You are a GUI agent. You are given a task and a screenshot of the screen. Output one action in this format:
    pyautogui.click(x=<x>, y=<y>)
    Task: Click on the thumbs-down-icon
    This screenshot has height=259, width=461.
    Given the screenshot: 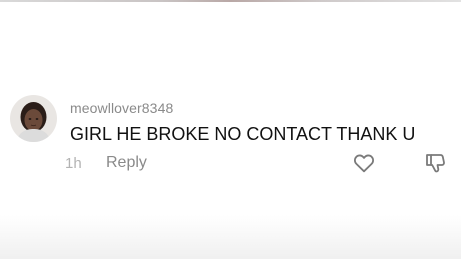 What is the action you would take?
    pyautogui.click(x=435, y=163)
    